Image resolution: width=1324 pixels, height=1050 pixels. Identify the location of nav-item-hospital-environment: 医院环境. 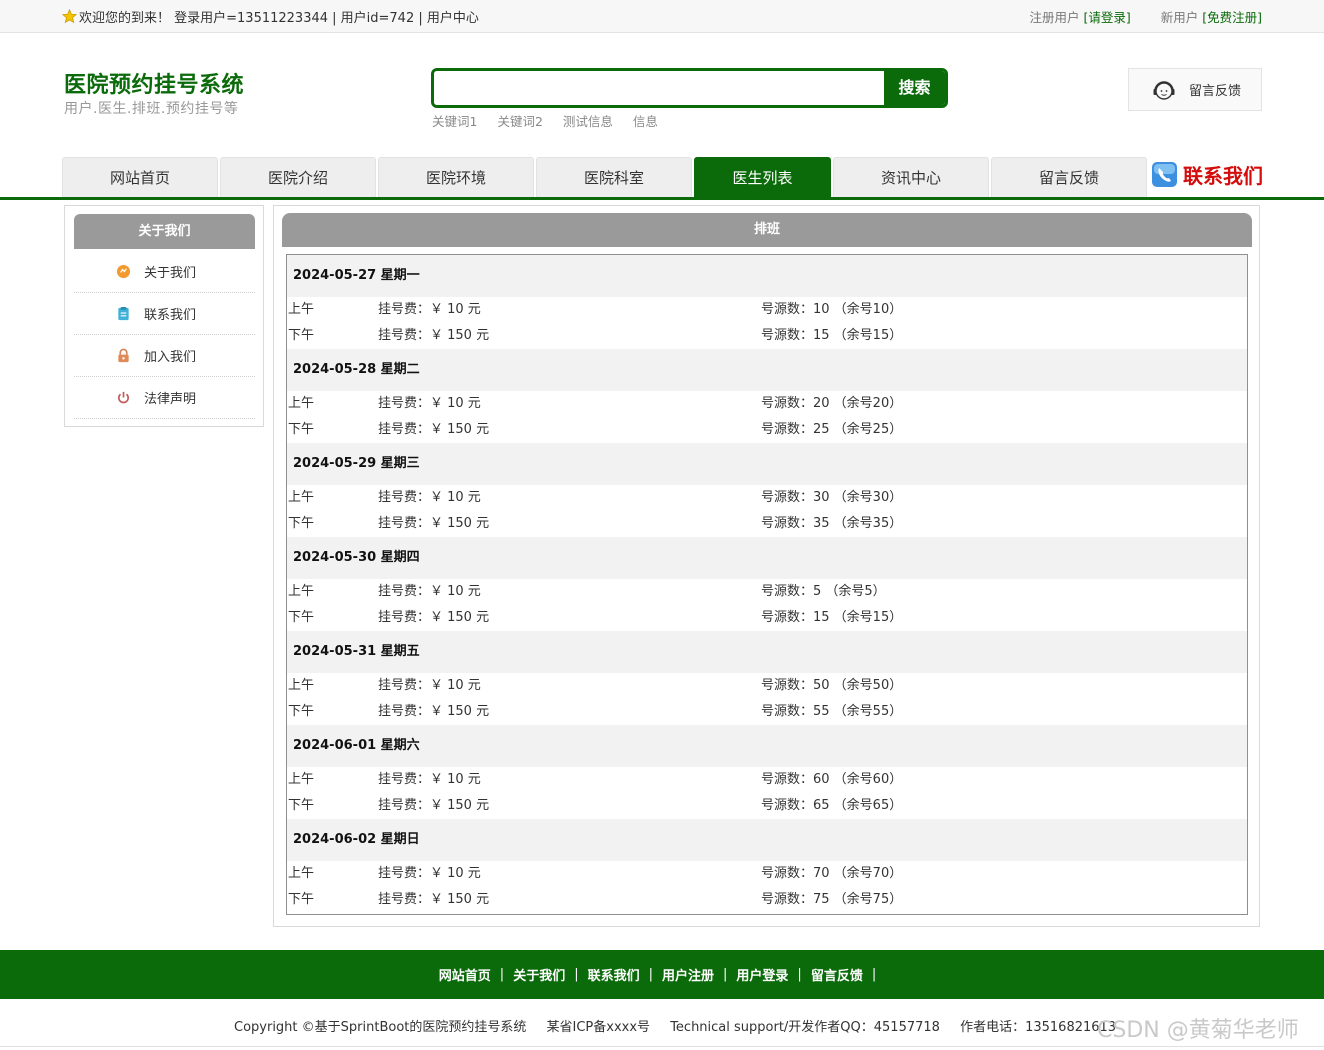
(456, 177).